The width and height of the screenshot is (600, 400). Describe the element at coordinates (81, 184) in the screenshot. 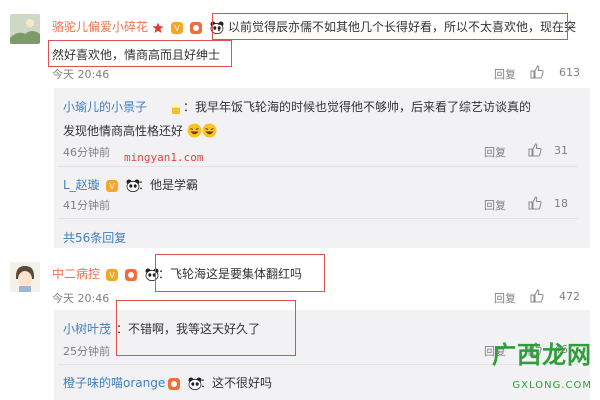

I see `reply-username: L_赵璇` at that location.